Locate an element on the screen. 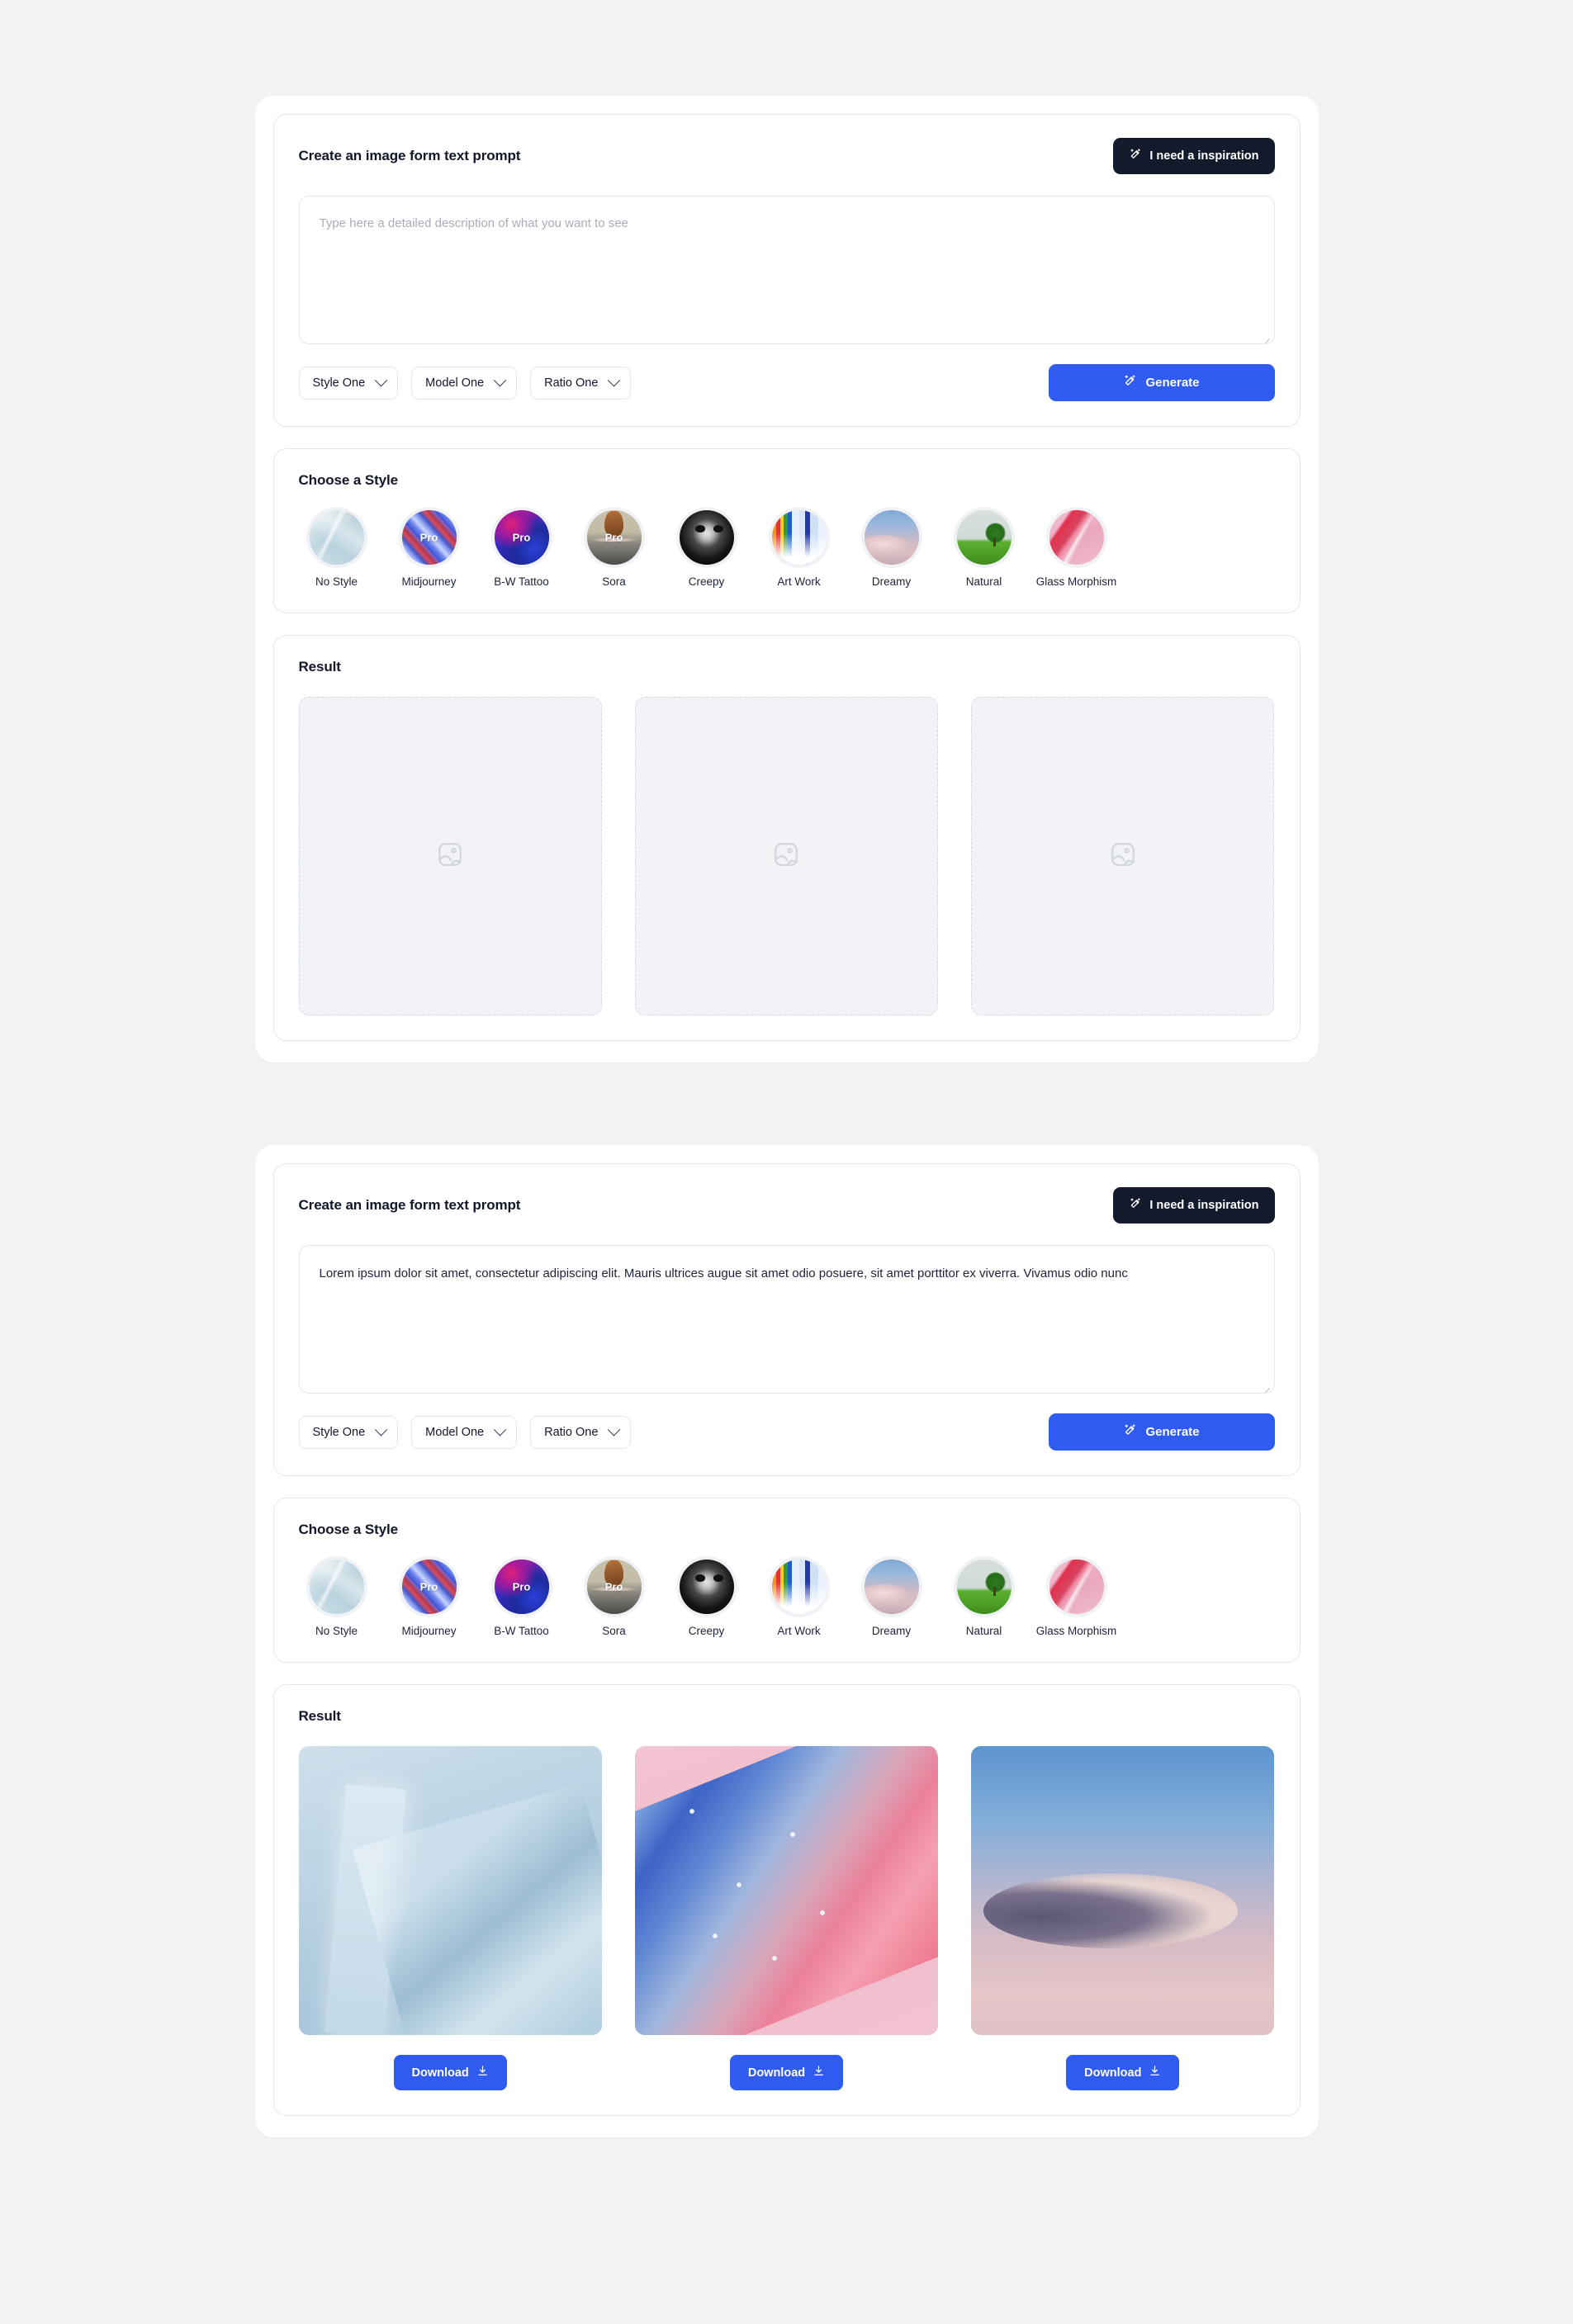  style-option-label: Natural is located at coordinates (984, 582).